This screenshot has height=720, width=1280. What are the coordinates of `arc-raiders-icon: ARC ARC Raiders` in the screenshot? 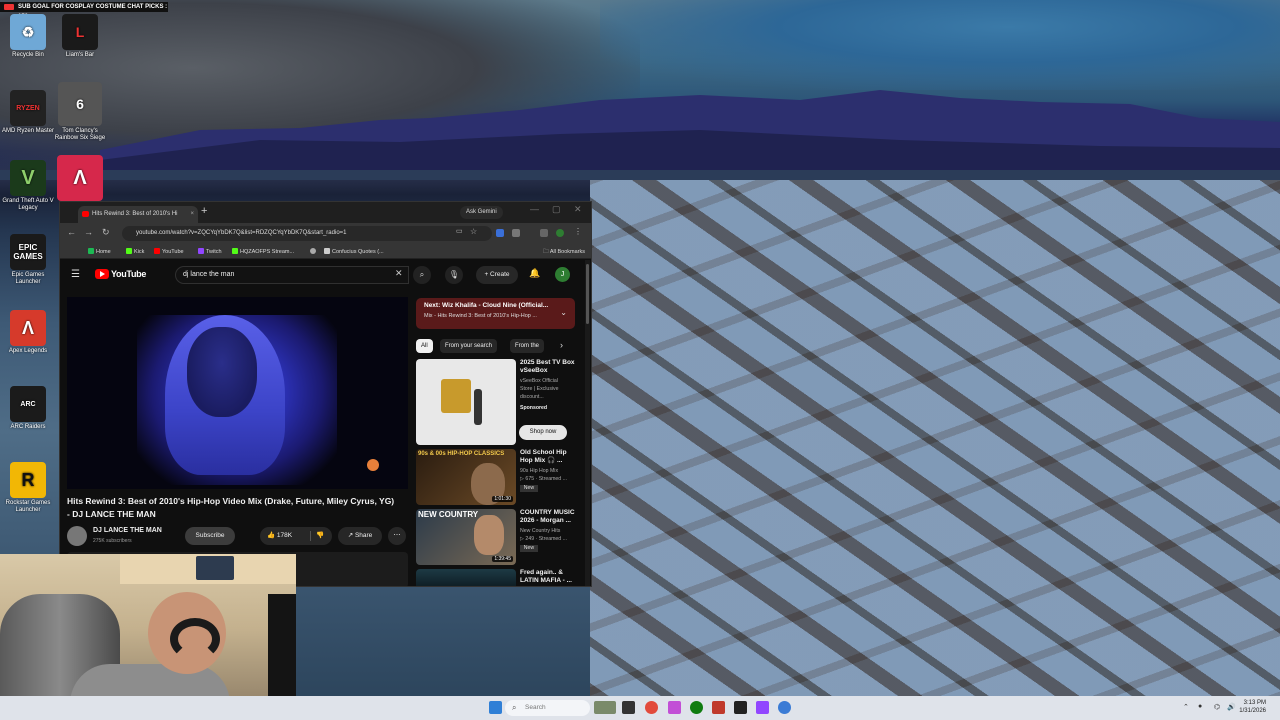 It's located at (28, 408).